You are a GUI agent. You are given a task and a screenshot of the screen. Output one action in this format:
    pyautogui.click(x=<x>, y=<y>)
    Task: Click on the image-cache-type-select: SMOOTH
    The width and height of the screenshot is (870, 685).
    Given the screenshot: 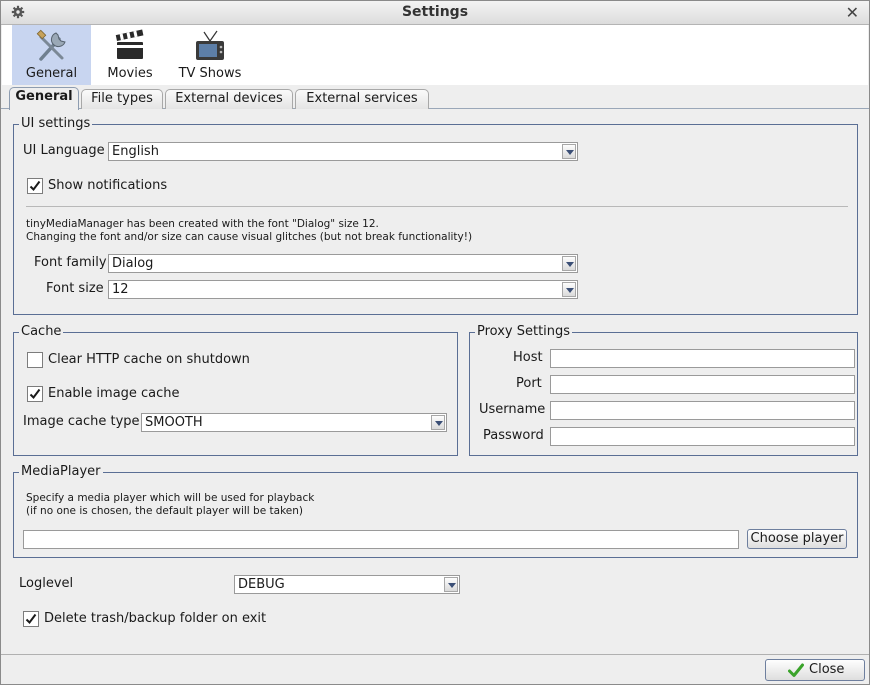 What is the action you would take?
    pyautogui.click(x=294, y=422)
    